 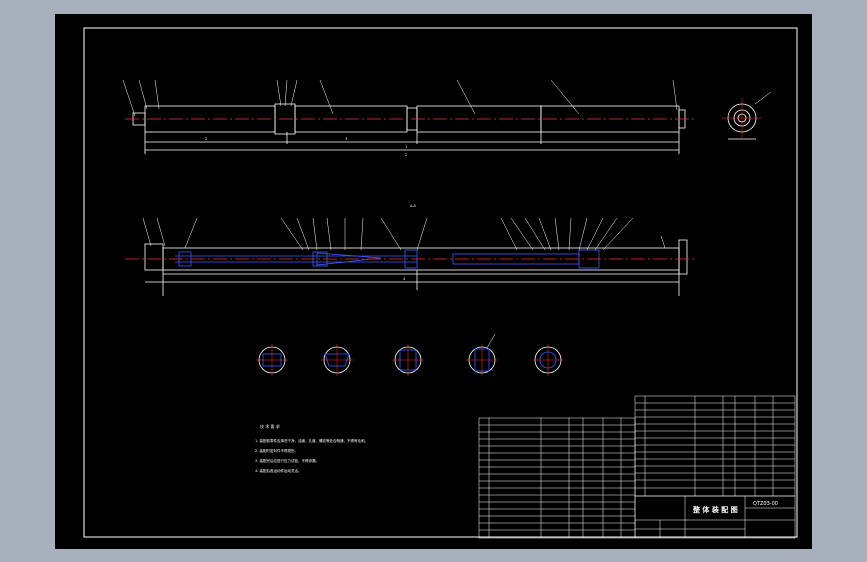 What do you see at coordinates (765, 504) in the screenshot?
I see `title-block-code: QTZ03-00` at bounding box center [765, 504].